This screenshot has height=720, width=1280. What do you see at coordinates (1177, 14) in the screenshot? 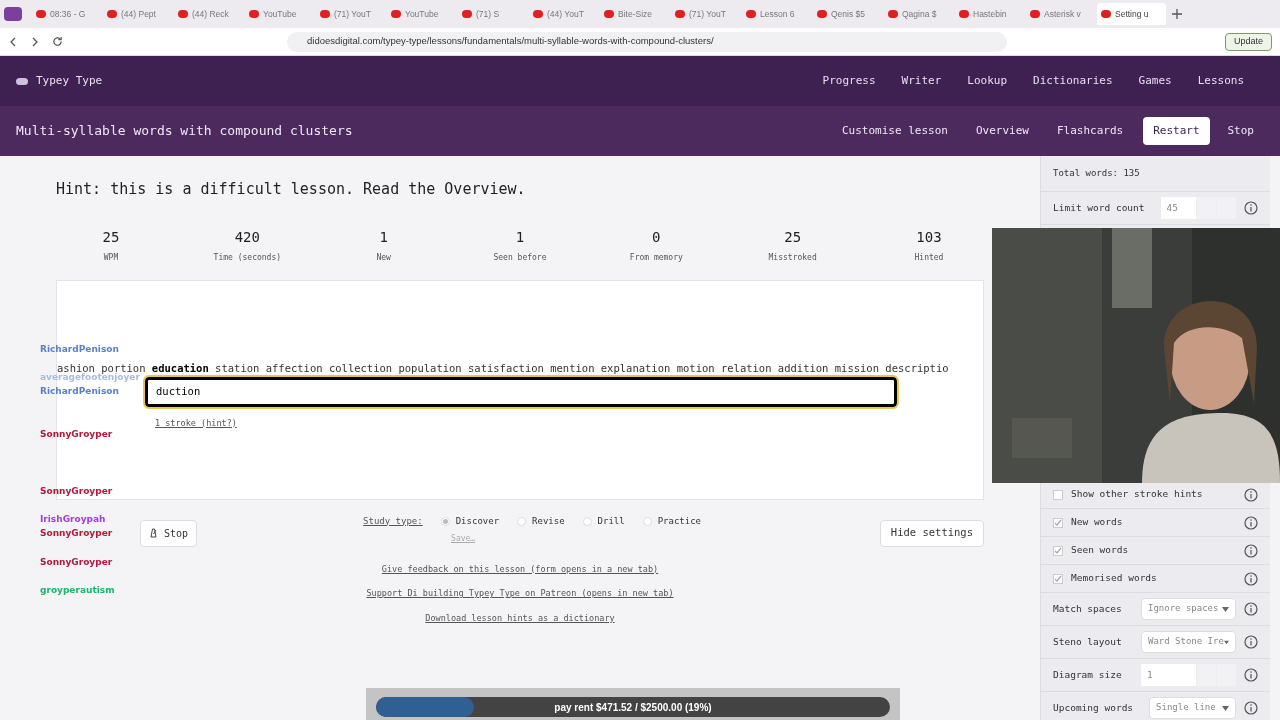
I see `new-tab-icon` at bounding box center [1177, 14].